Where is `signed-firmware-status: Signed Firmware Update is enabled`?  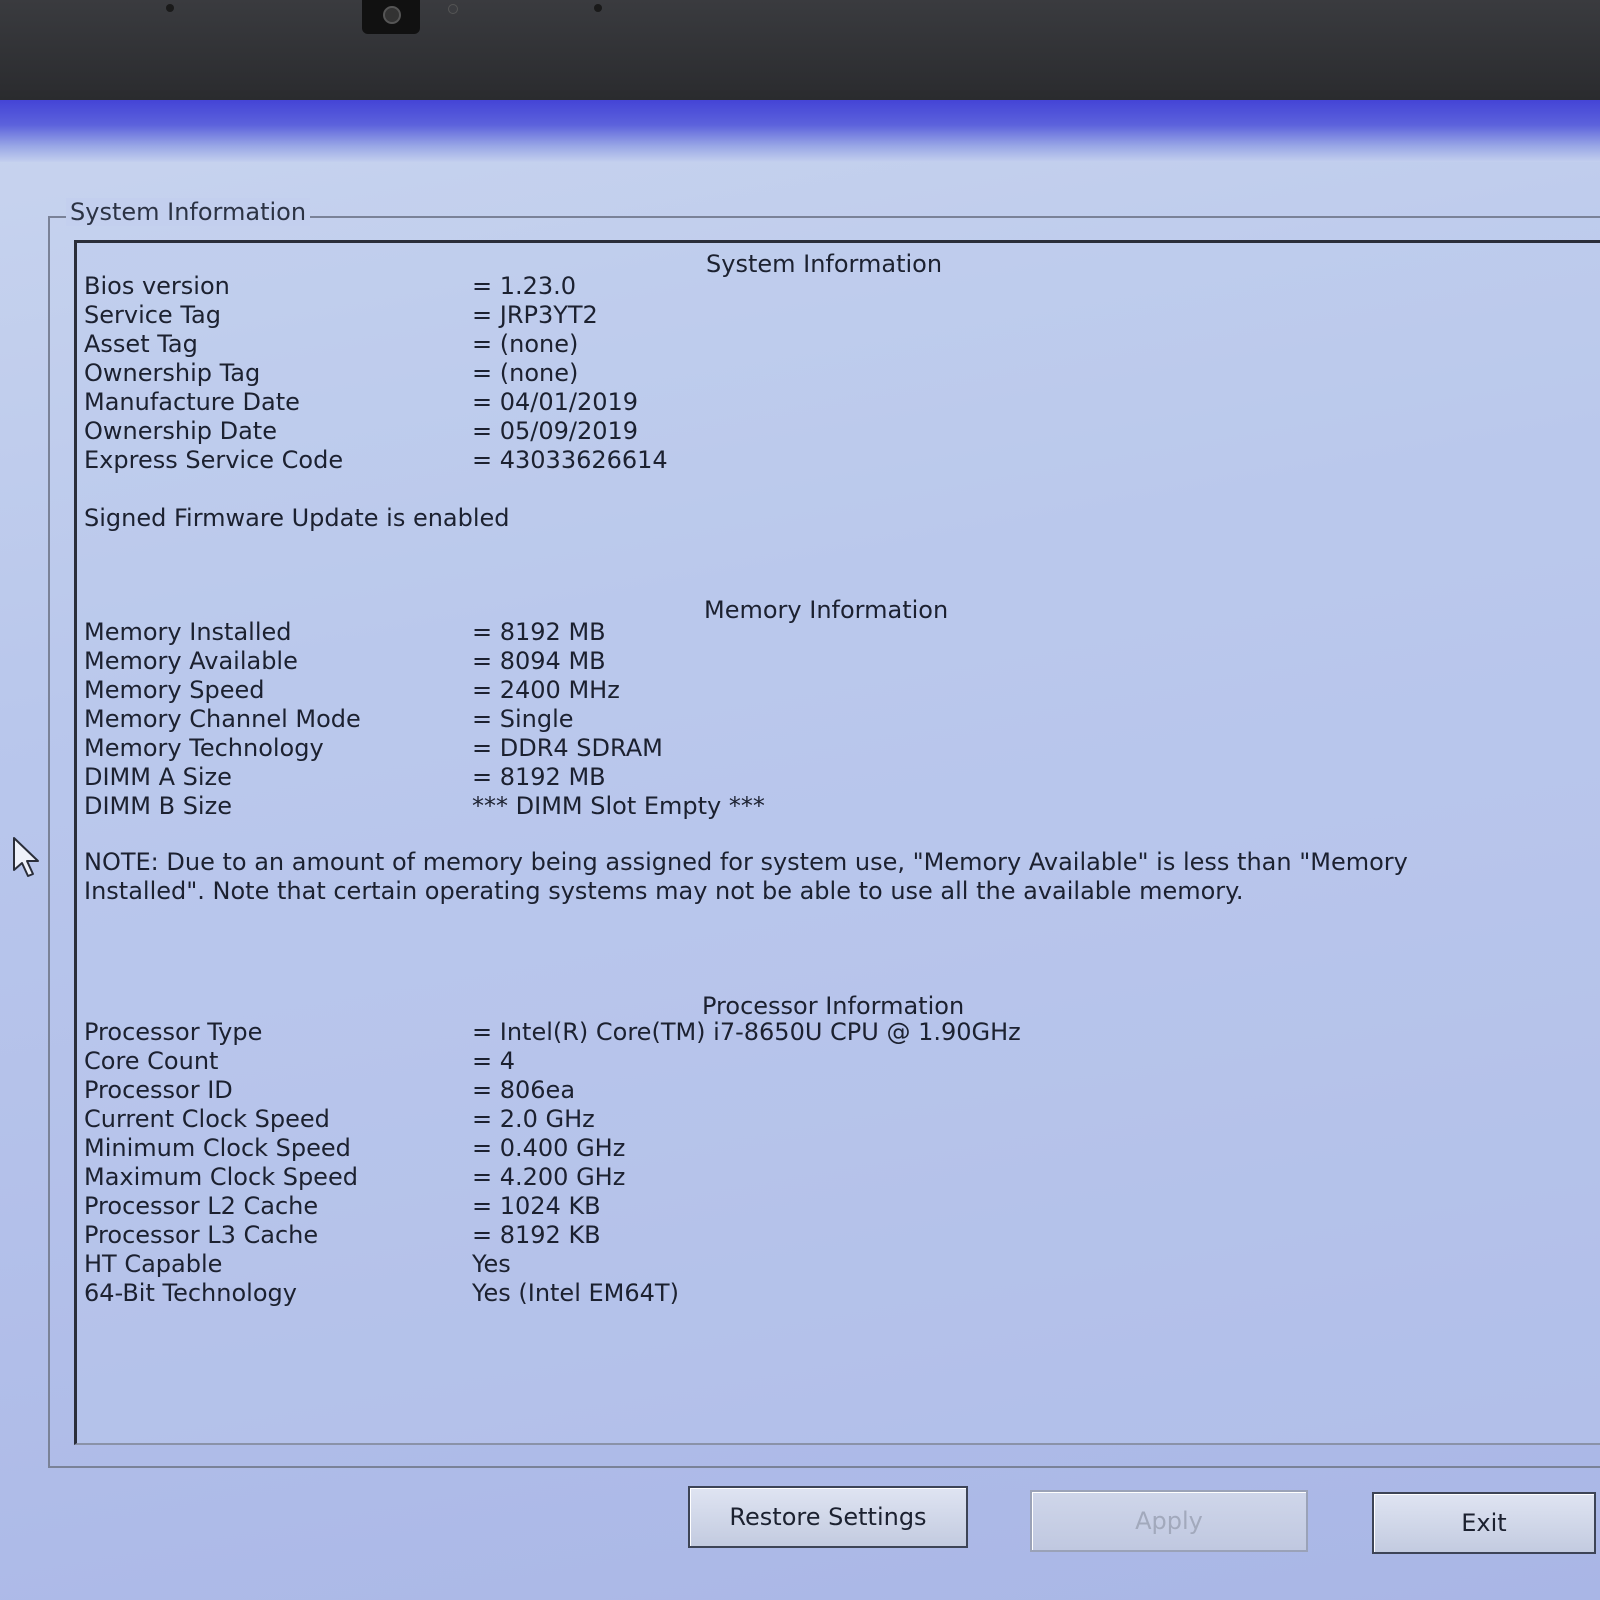 signed-firmware-status: Signed Firmware Update is enabled is located at coordinates (297, 518).